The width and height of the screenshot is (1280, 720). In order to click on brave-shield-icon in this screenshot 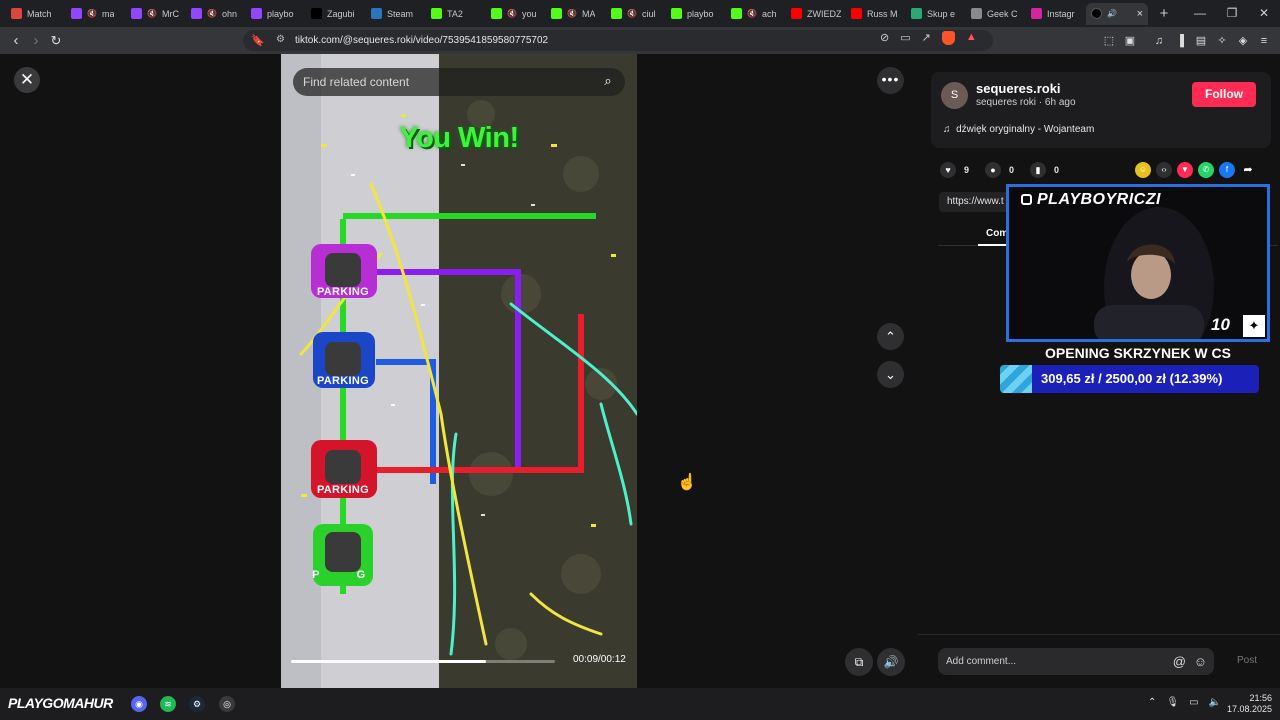, I will do `click(948, 38)`.